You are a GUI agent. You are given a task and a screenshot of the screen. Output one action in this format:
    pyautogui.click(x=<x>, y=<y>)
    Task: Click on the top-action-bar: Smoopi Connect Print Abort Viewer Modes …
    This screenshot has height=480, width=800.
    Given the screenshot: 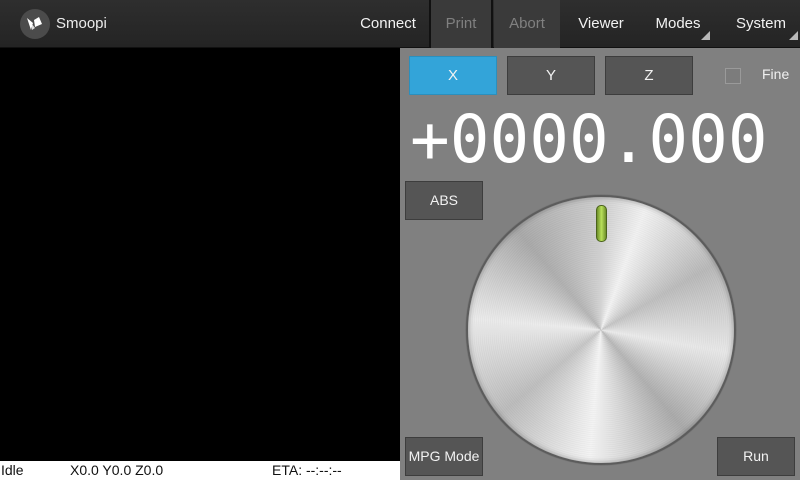 What is the action you would take?
    pyautogui.click(x=400, y=24)
    